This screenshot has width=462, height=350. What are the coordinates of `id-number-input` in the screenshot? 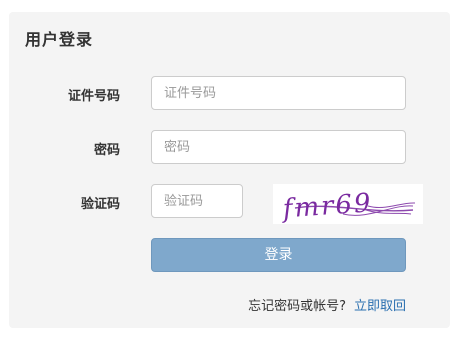 It's located at (278, 93).